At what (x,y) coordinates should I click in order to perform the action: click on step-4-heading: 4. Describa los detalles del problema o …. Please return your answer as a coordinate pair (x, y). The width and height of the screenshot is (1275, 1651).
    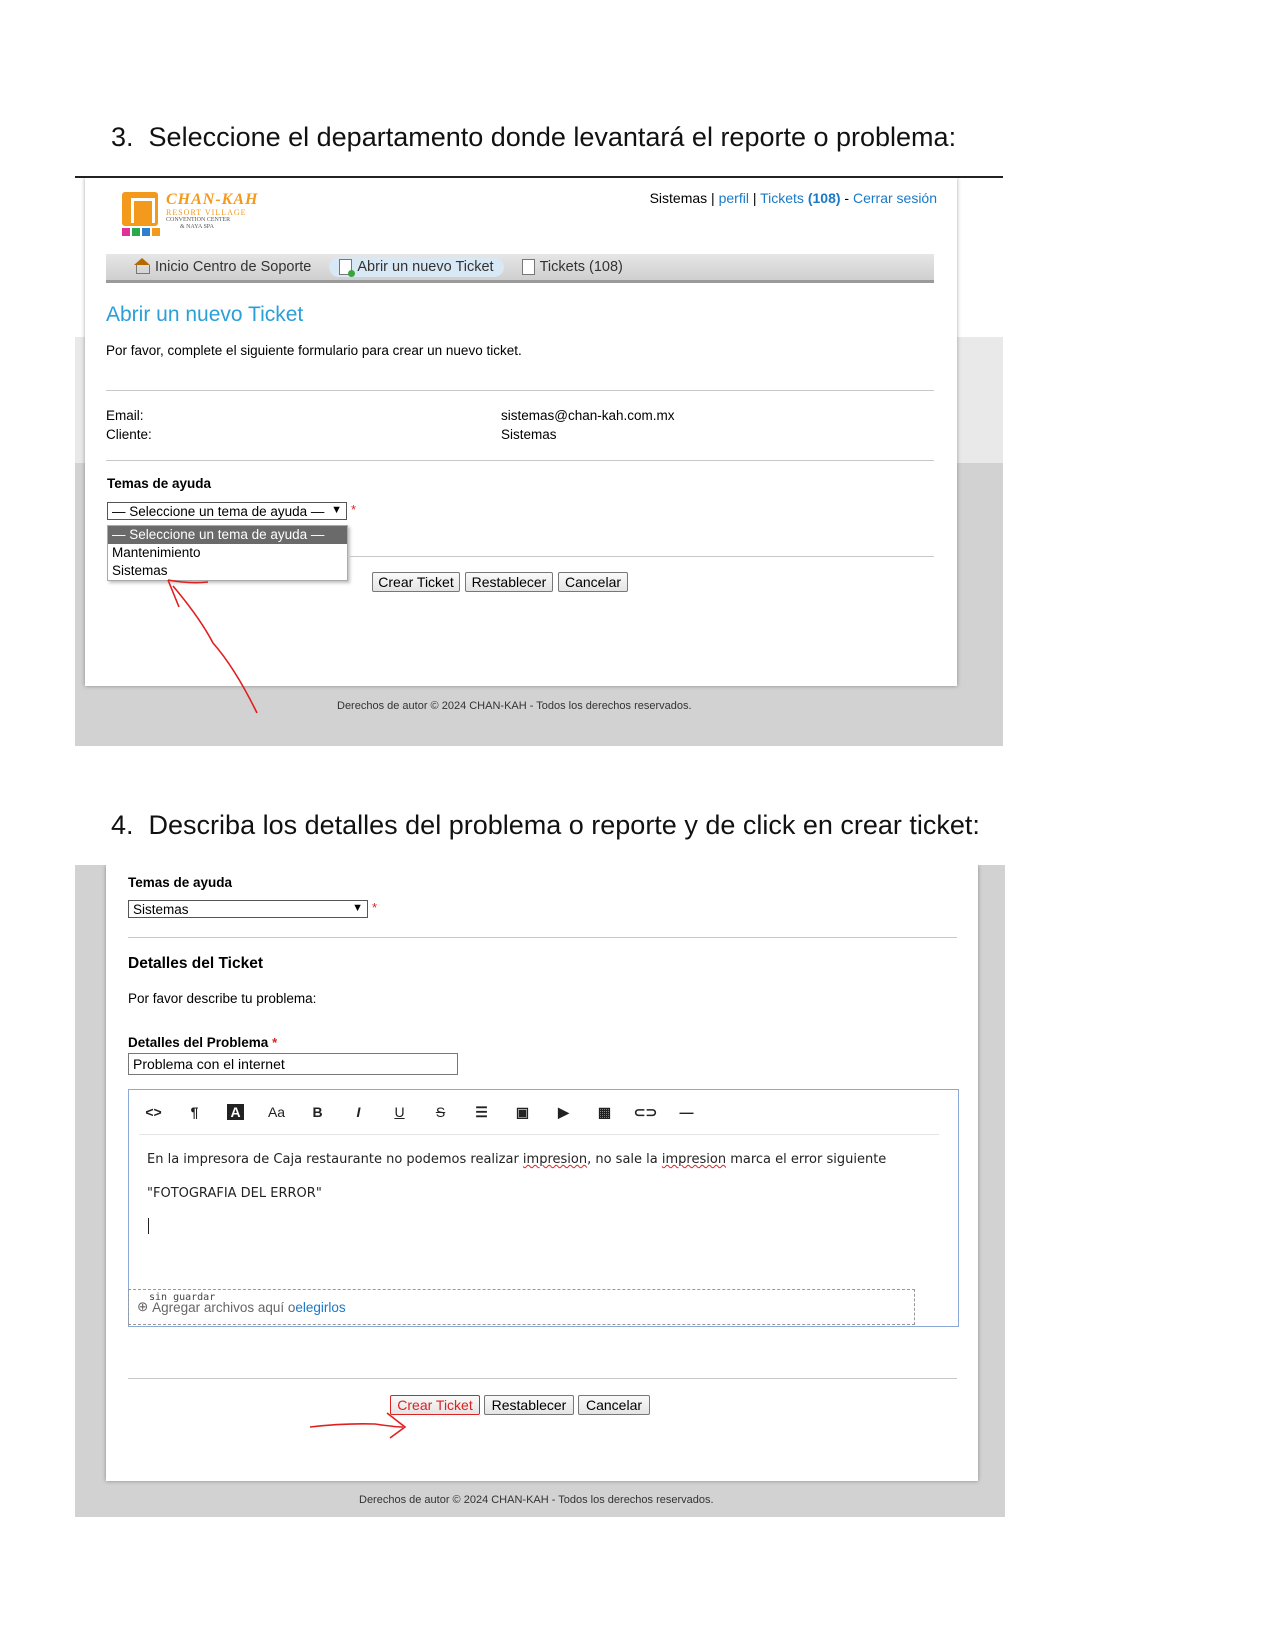
    Looking at the image, I should click on (545, 825).